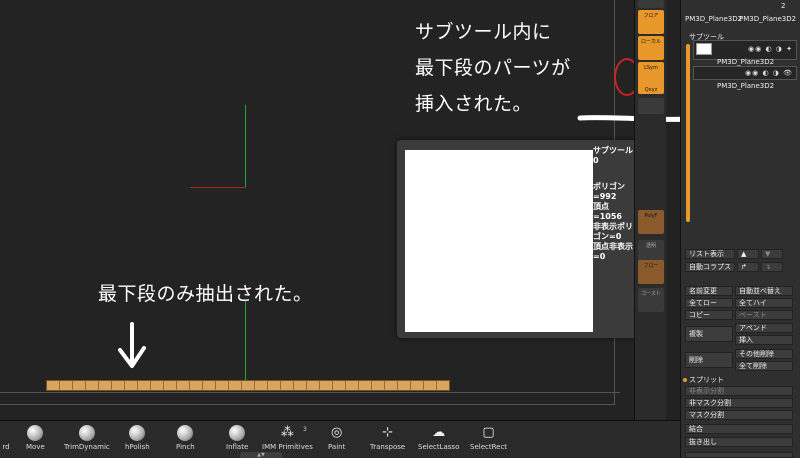 The height and width of the screenshot is (458, 800). Describe the element at coordinates (769, 73) in the screenshot. I see `eye-icon: ◉◉ ◐ ◑ 👁` at that location.